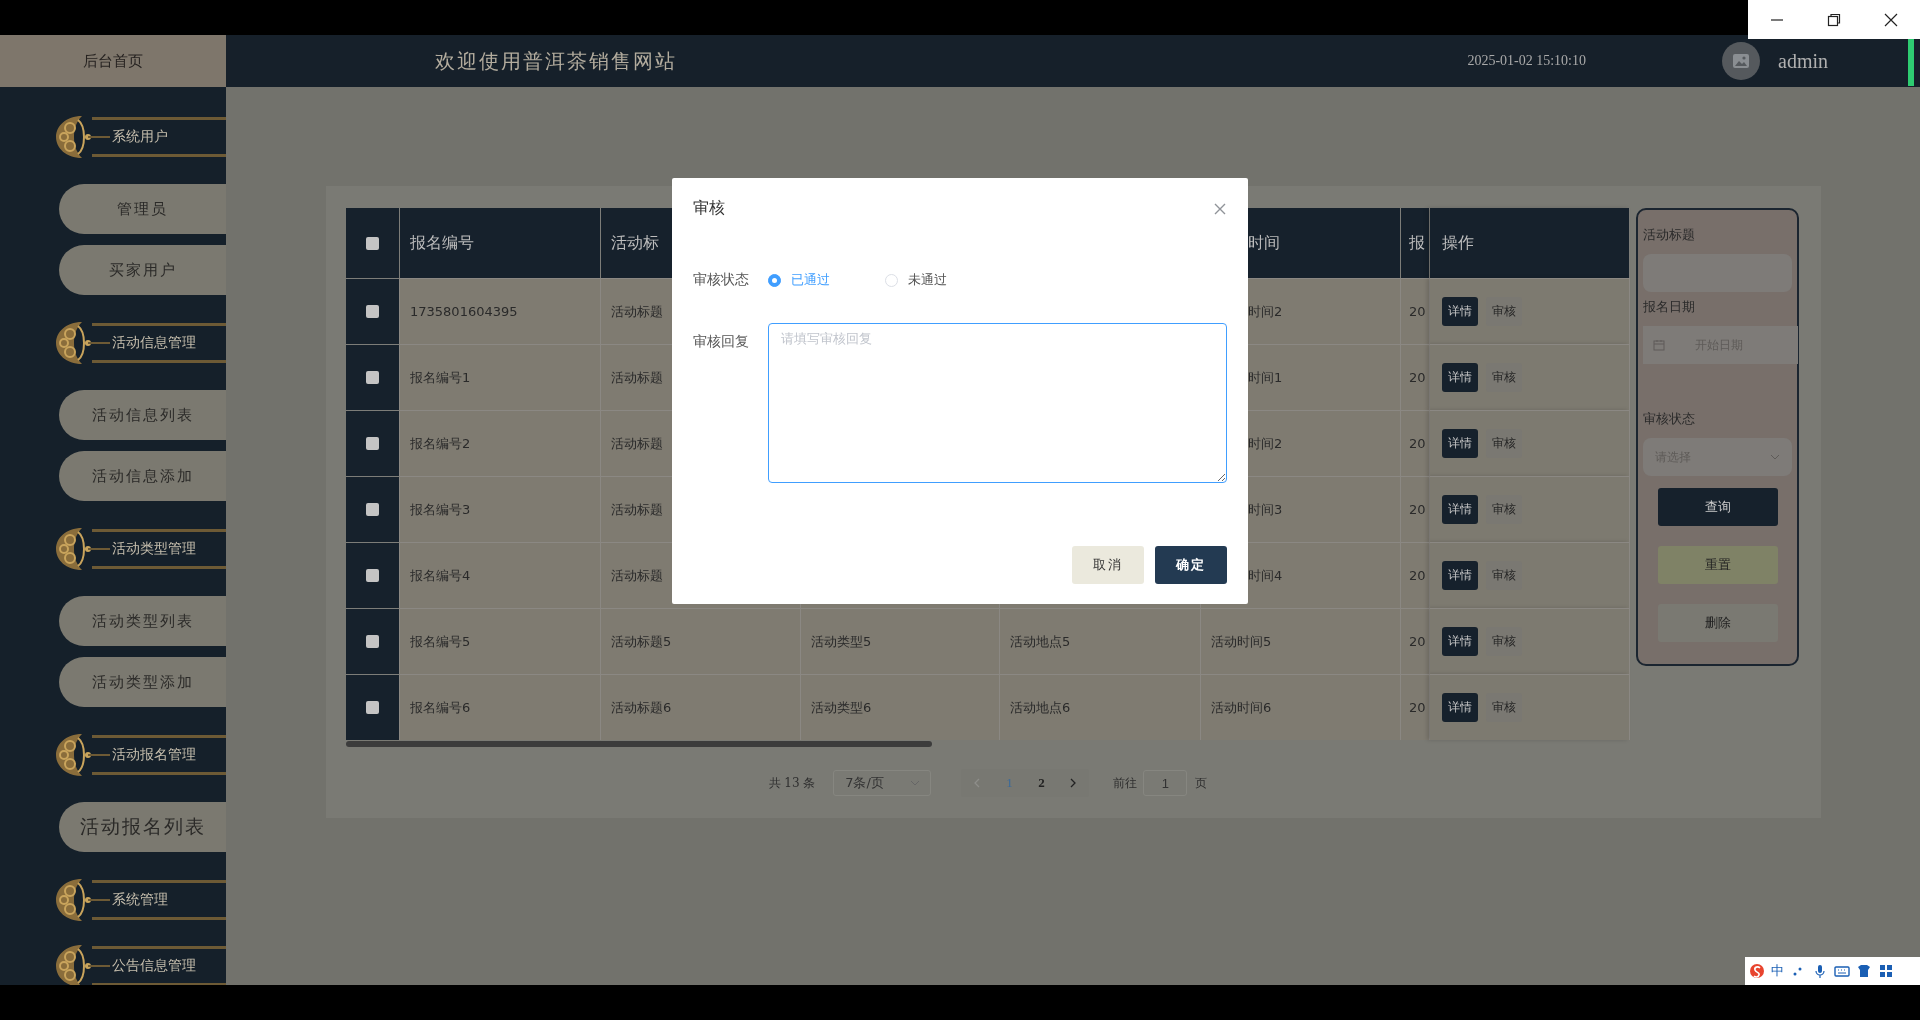 The image size is (1920, 1020). What do you see at coordinates (882, 783) in the screenshot?
I see `page-size-select: 7条/页` at bounding box center [882, 783].